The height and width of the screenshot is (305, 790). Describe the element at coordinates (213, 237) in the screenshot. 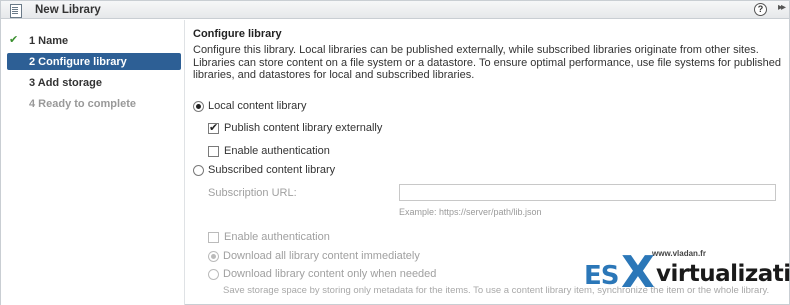

I see `sub-enable-authentication-checkbox` at that location.